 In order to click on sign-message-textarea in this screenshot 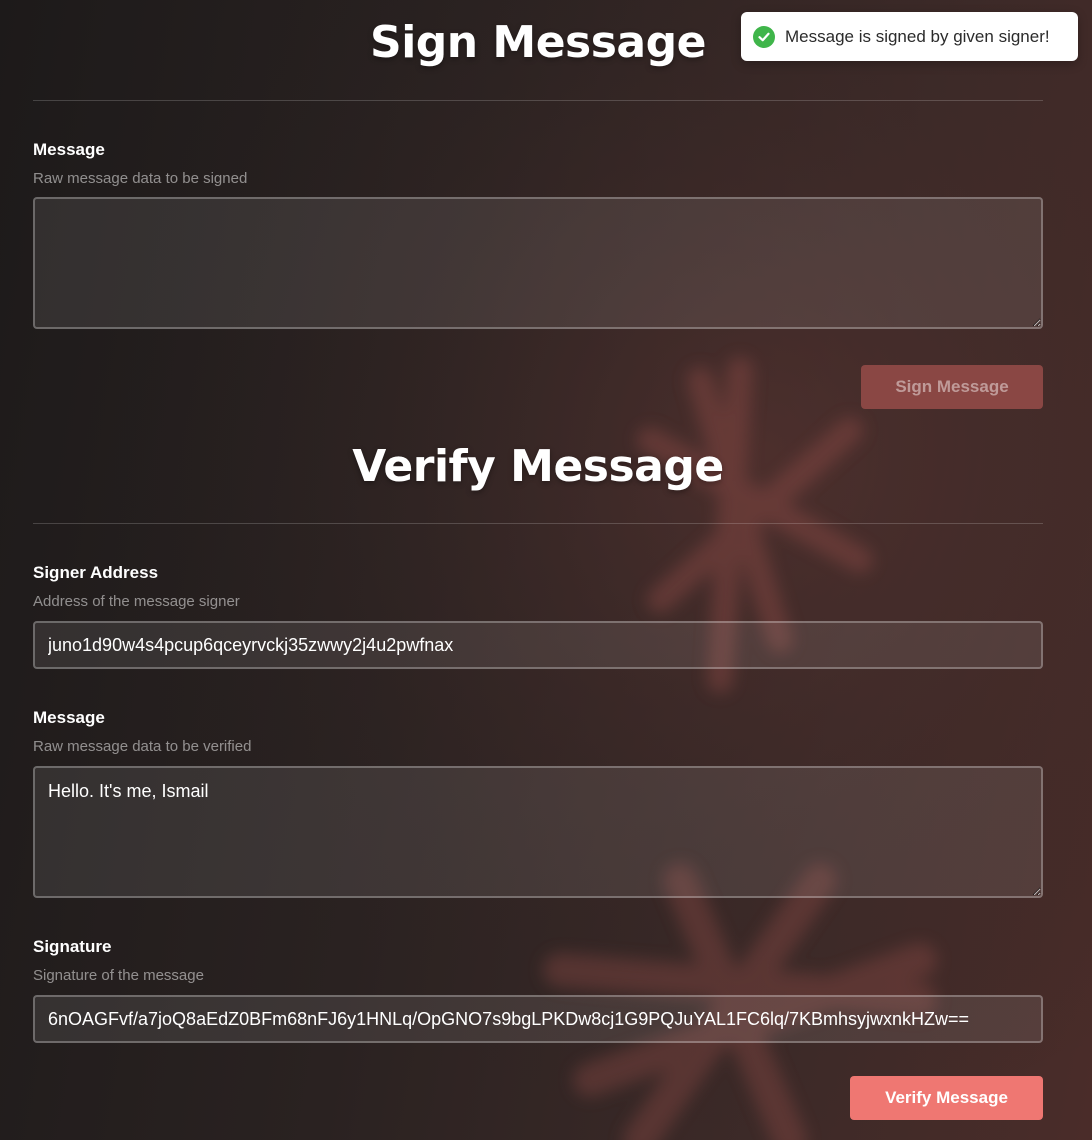, I will do `click(538, 263)`.